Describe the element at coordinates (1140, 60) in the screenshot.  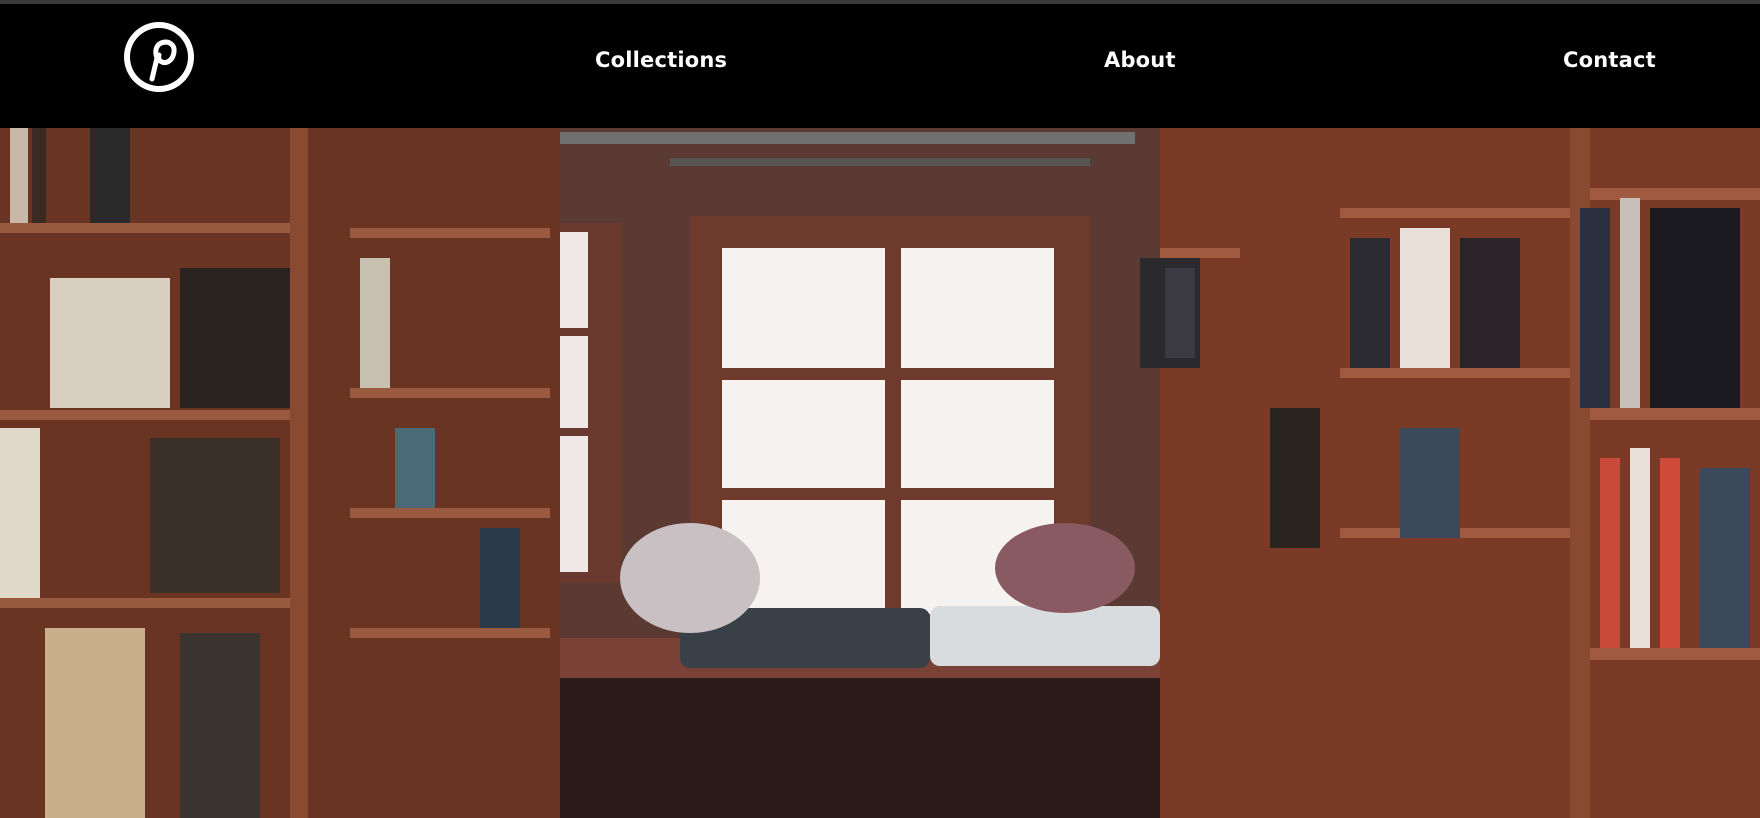
I see `nav-about-link: About` at that location.